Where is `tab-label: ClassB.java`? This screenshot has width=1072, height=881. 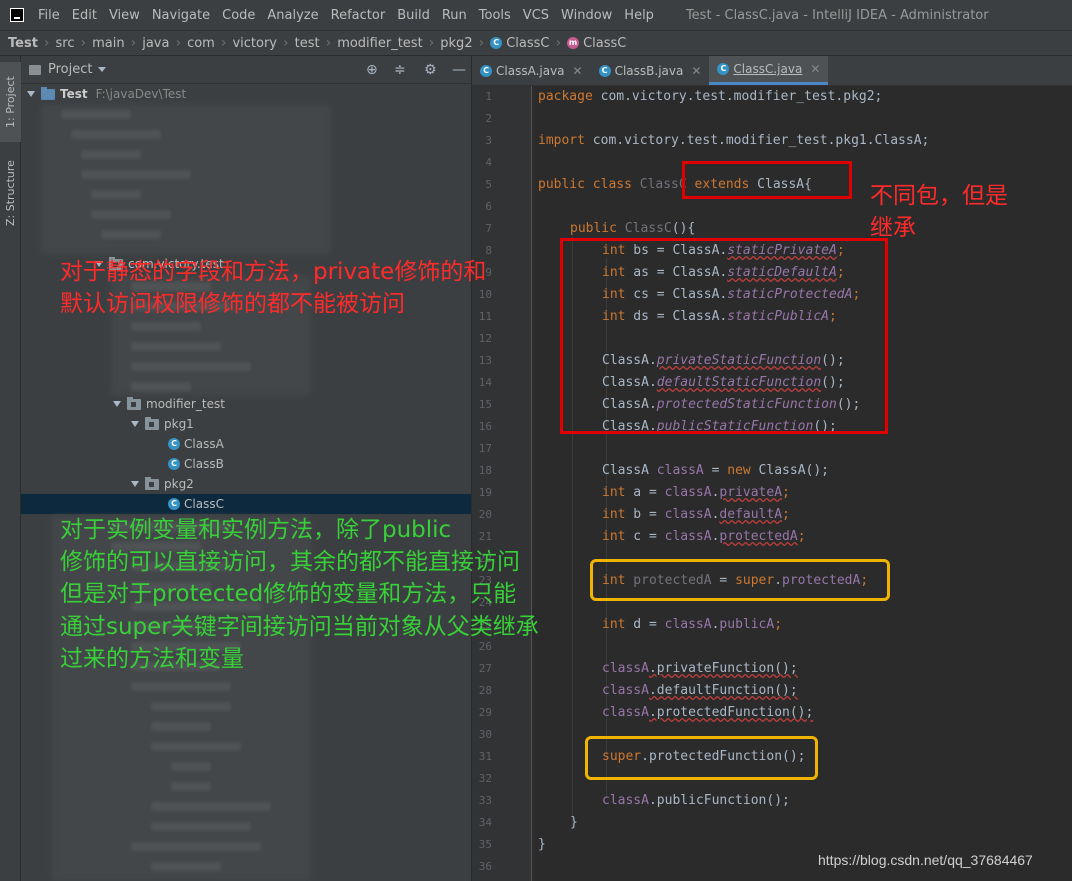
tab-label: ClassB.java is located at coordinates (649, 70).